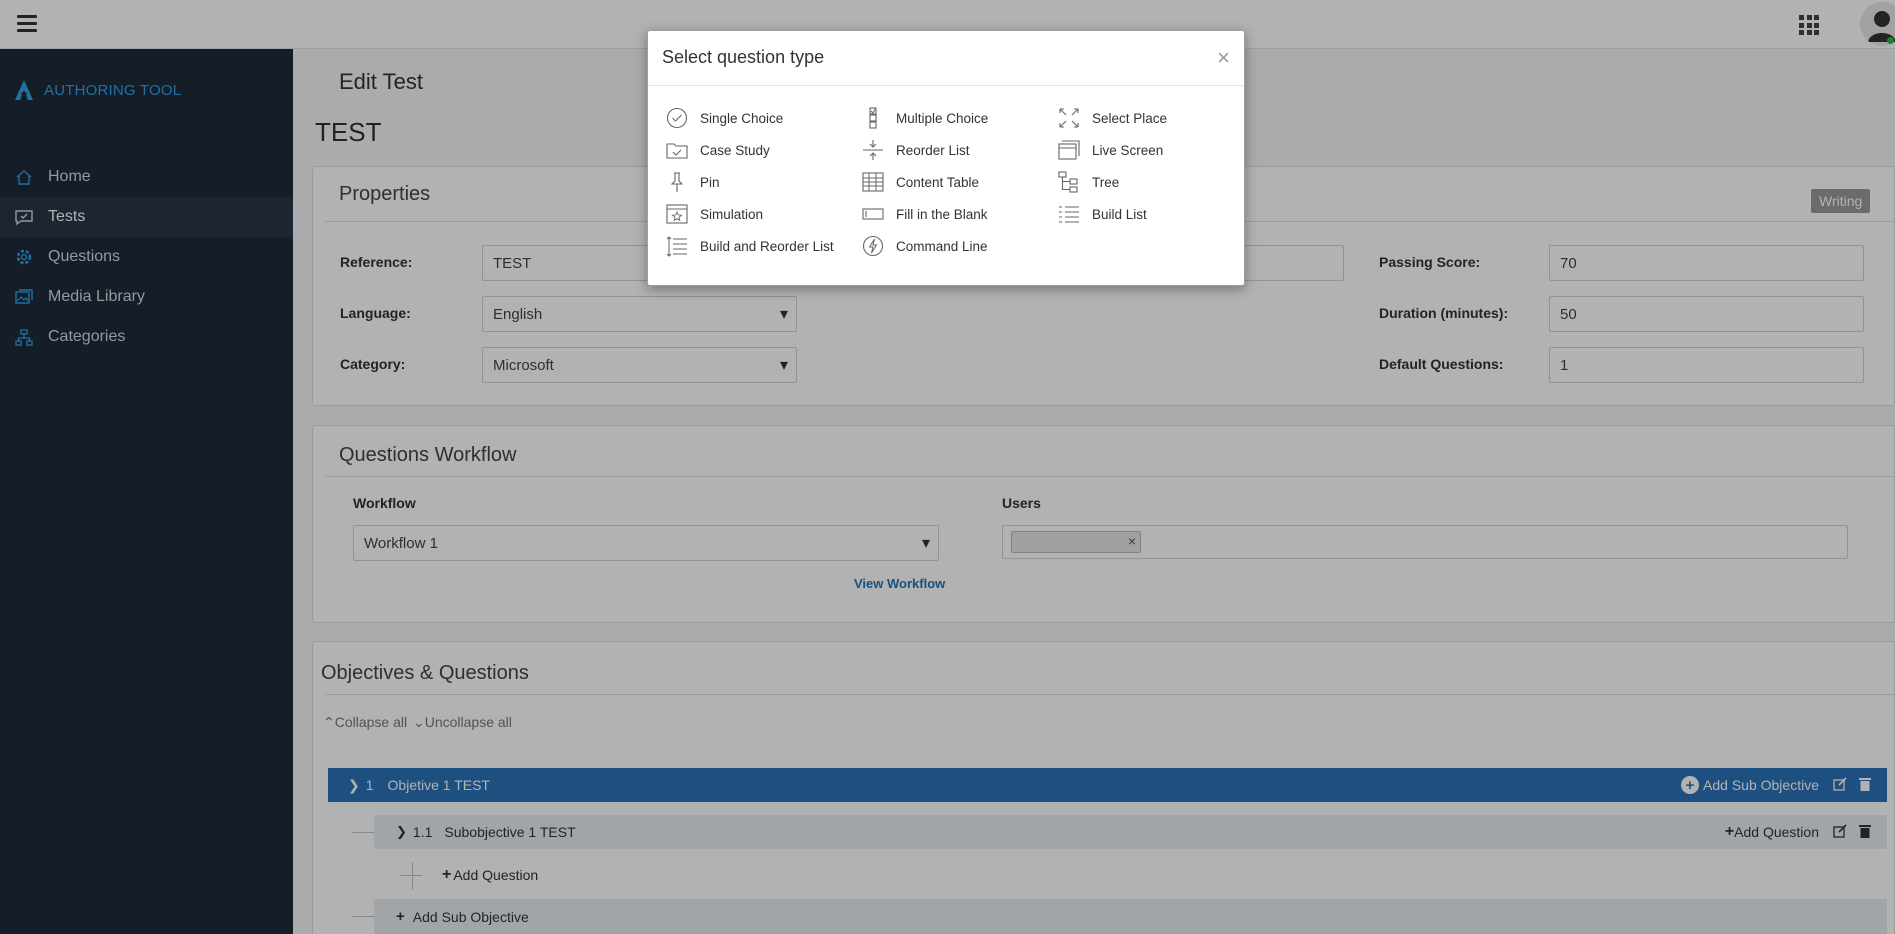  What do you see at coordinates (735, 150) in the screenshot?
I see `question-type-label: Case Study` at bounding box center [735, 150].